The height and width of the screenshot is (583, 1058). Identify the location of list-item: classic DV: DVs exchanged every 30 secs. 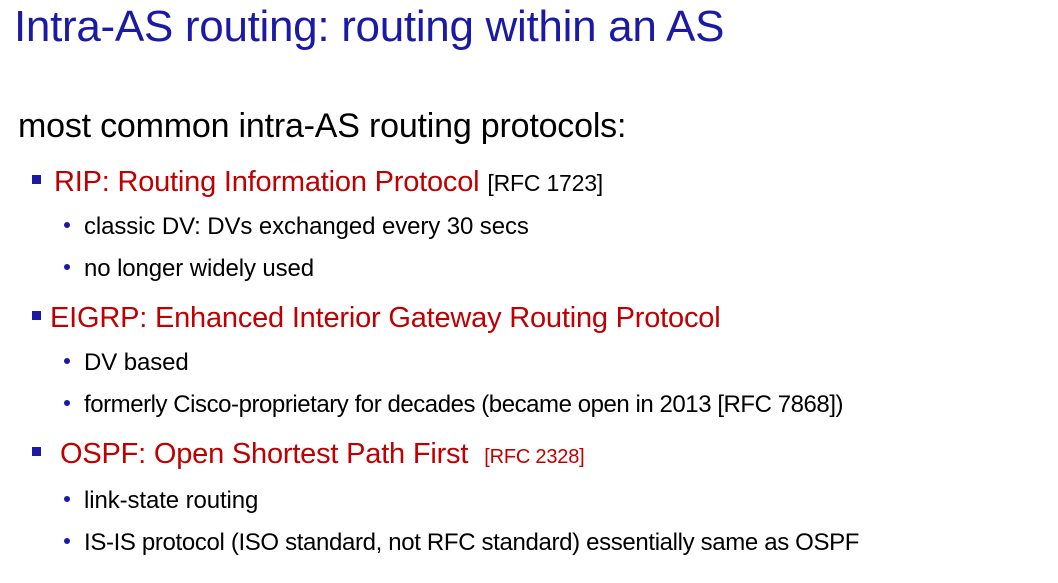
(296, 227).